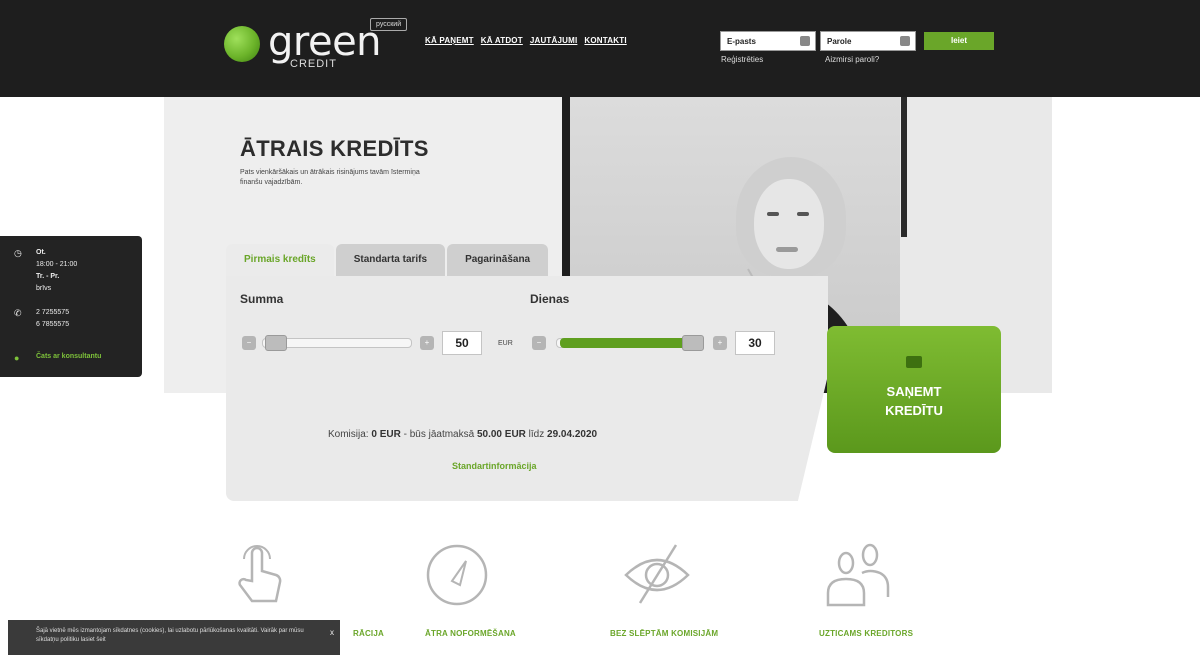 The image size is (1200, 655). What do you see at coordinates (242, 44) in the screenshot?
I see `logo-leaf-icon` at bounding box center [242, 44].